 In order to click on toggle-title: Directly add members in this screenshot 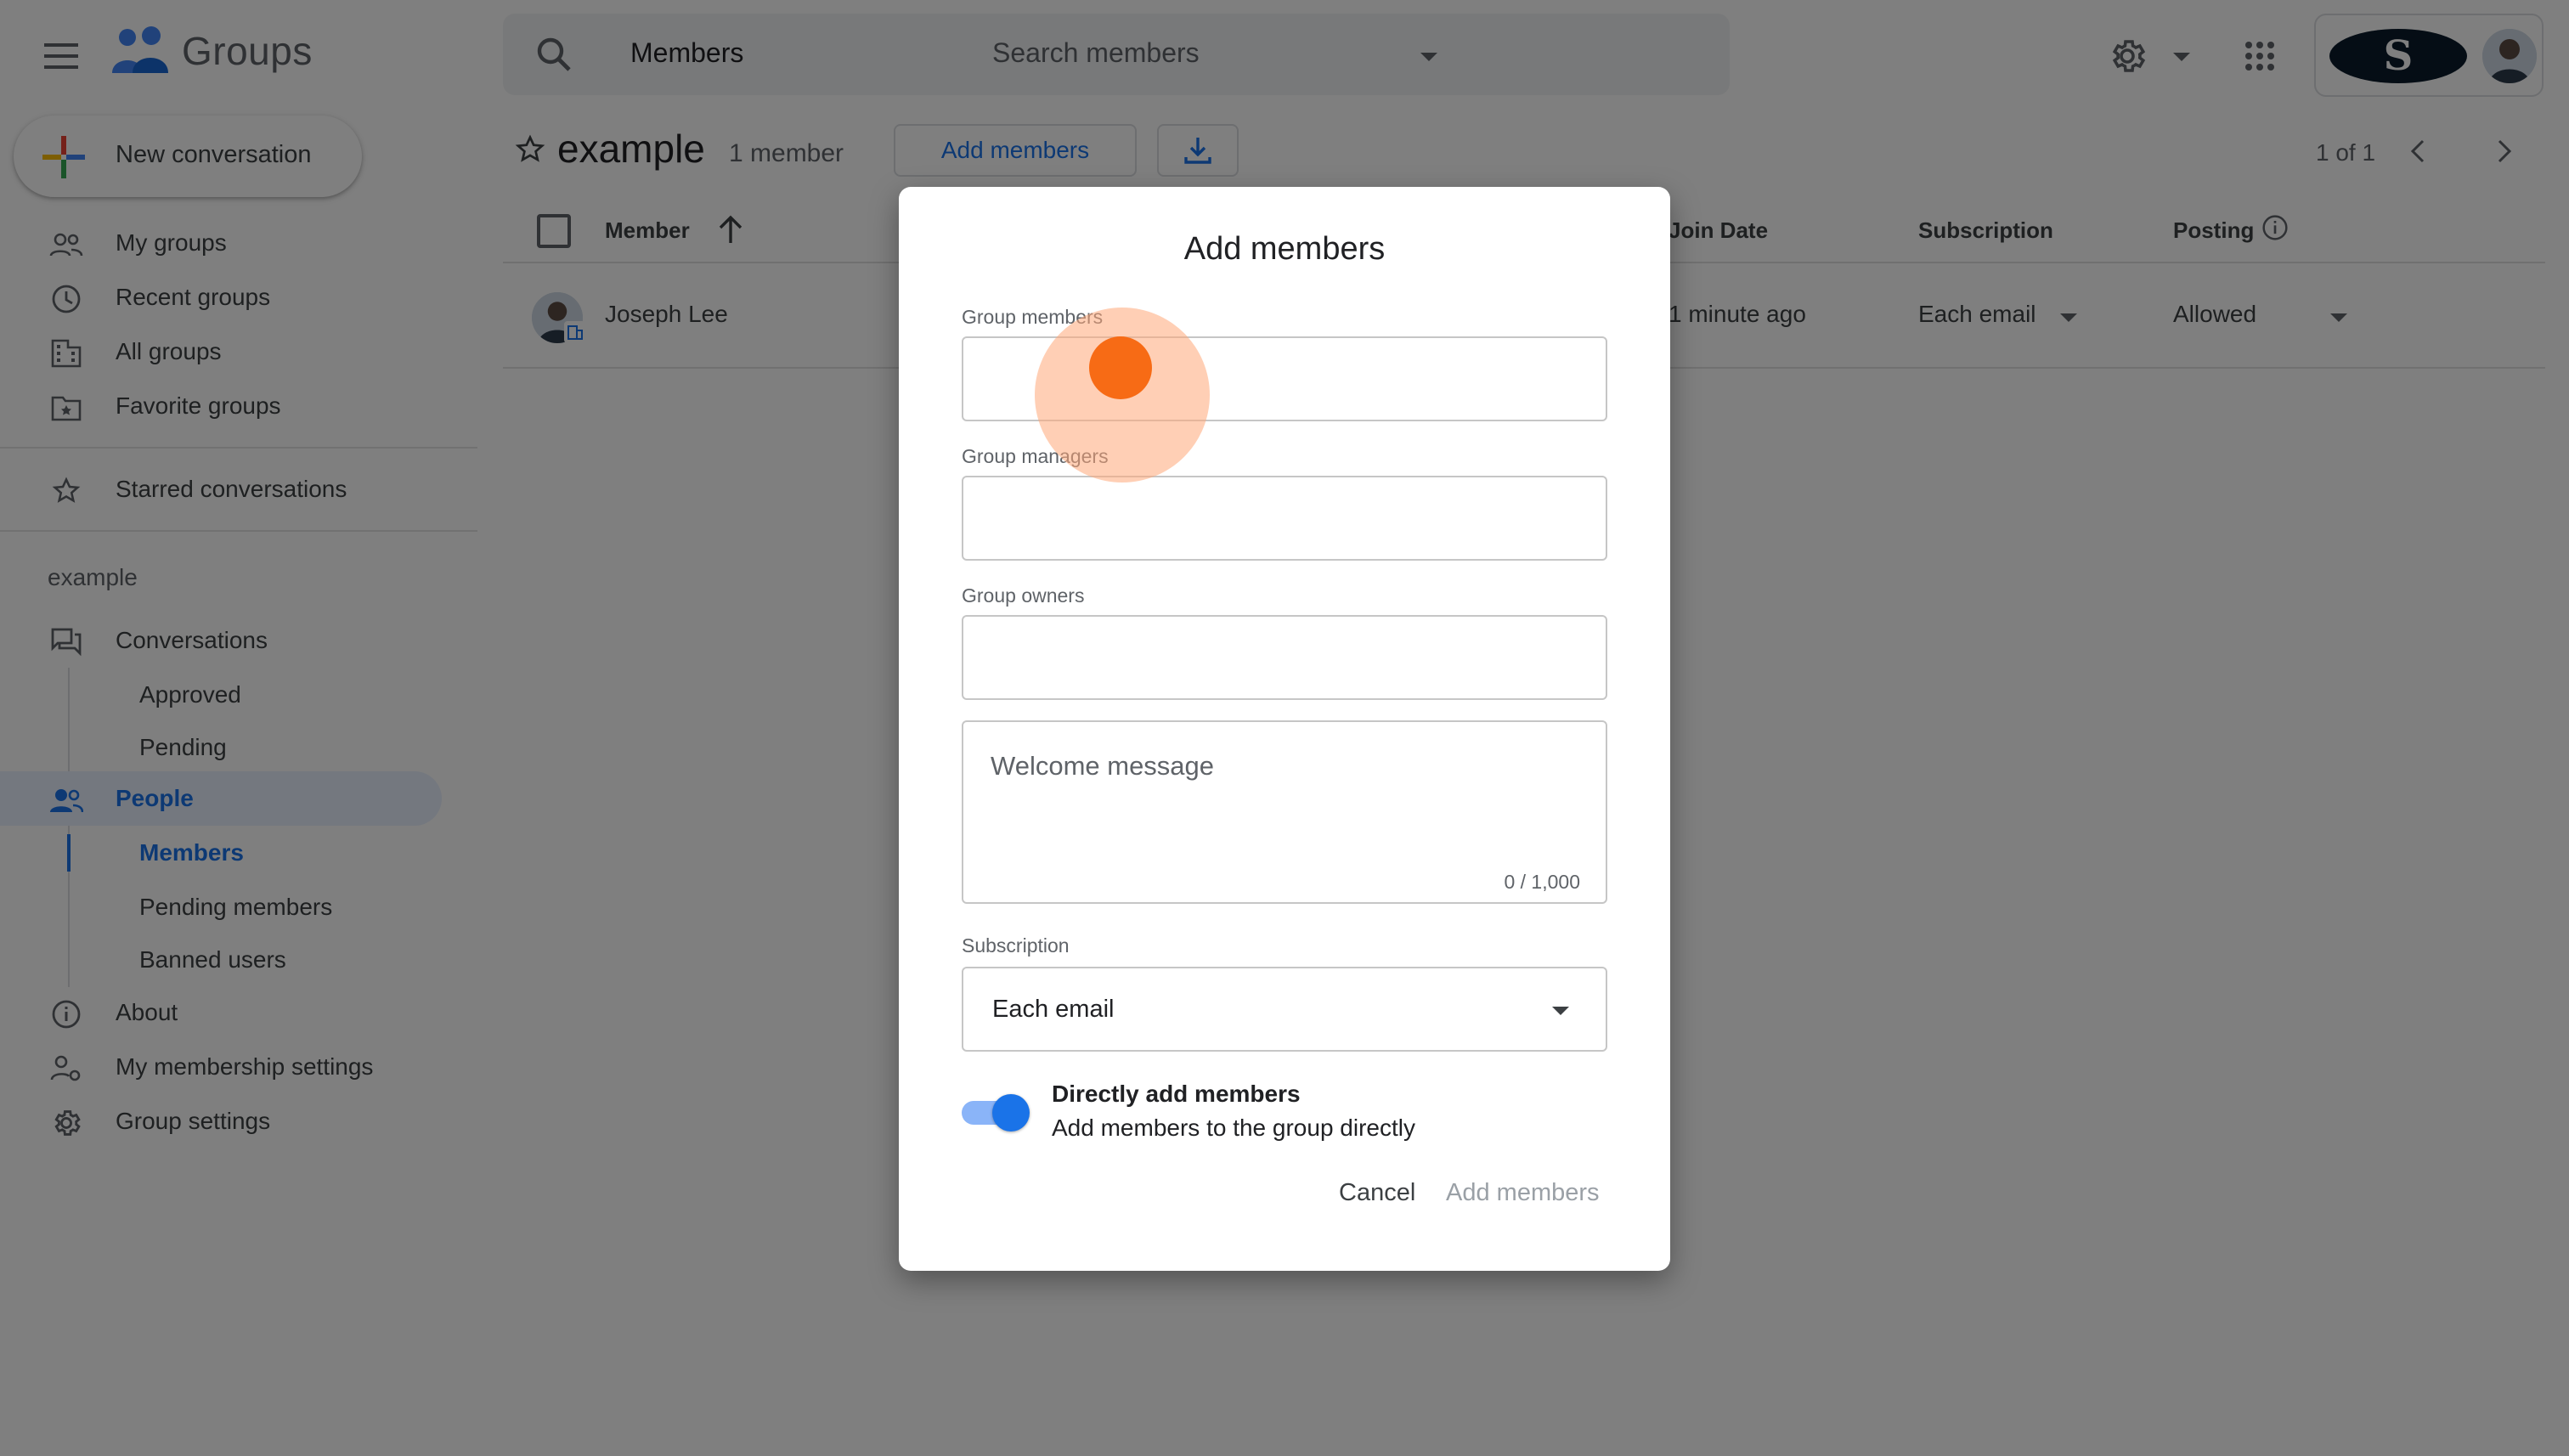, I will do `click(1177, 1094)`.